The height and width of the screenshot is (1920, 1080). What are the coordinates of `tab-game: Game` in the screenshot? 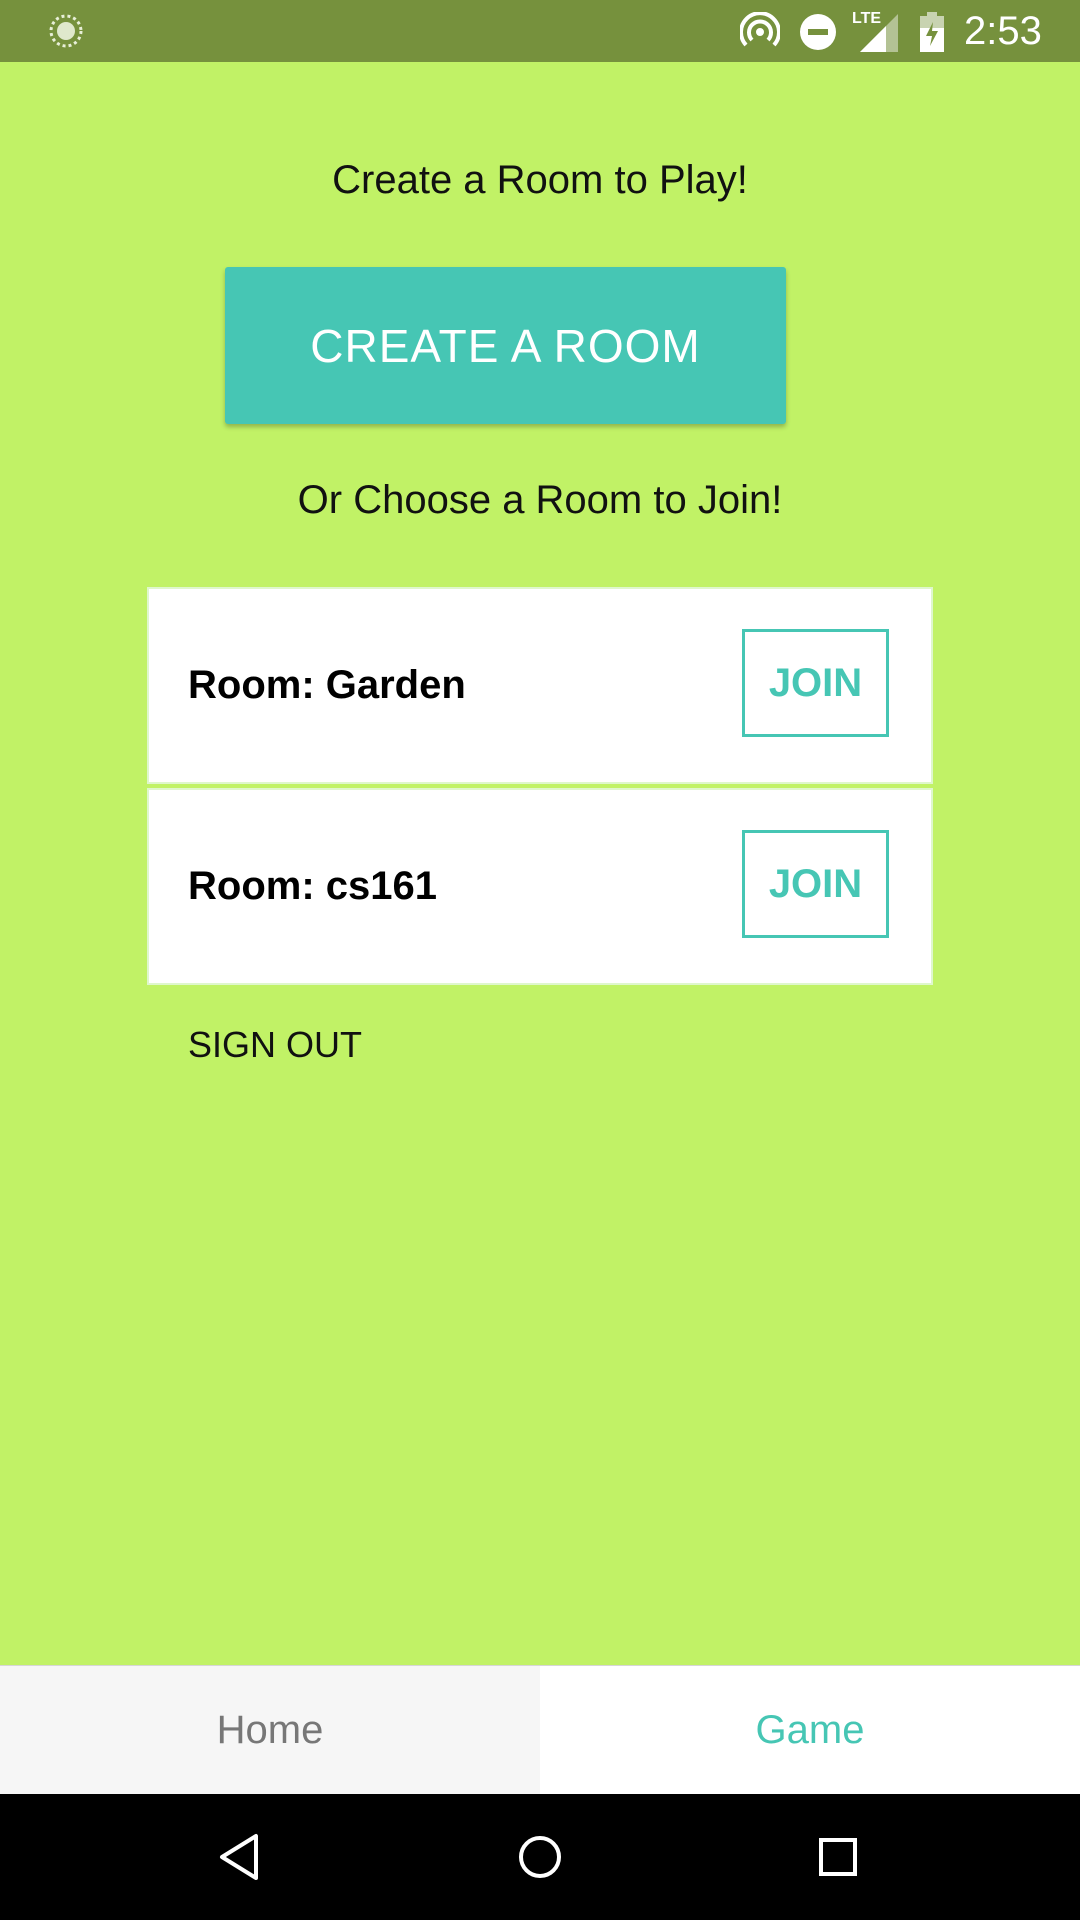 It's located at (810, 1730).